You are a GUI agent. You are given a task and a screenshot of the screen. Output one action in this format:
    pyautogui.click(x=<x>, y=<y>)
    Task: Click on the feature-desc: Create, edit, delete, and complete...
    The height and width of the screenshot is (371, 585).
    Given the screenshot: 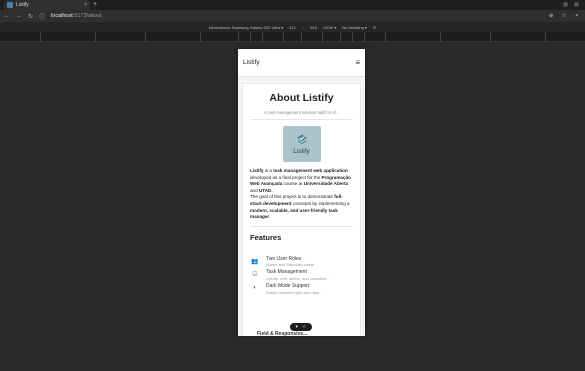 What is the action you would take?
    pyautogui.click(x=298, y=278)
    